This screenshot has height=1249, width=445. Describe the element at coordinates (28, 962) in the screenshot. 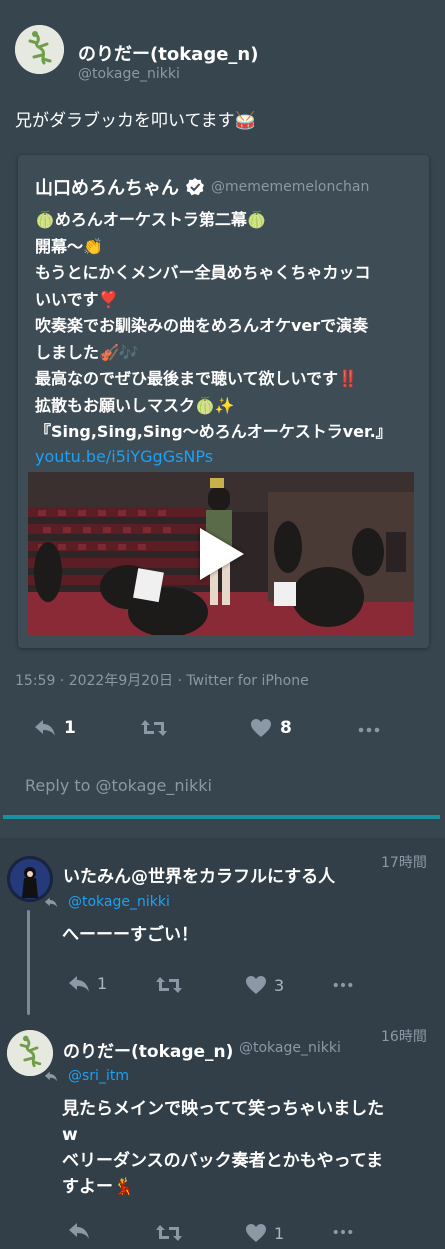

I see `thread-line` at that location.